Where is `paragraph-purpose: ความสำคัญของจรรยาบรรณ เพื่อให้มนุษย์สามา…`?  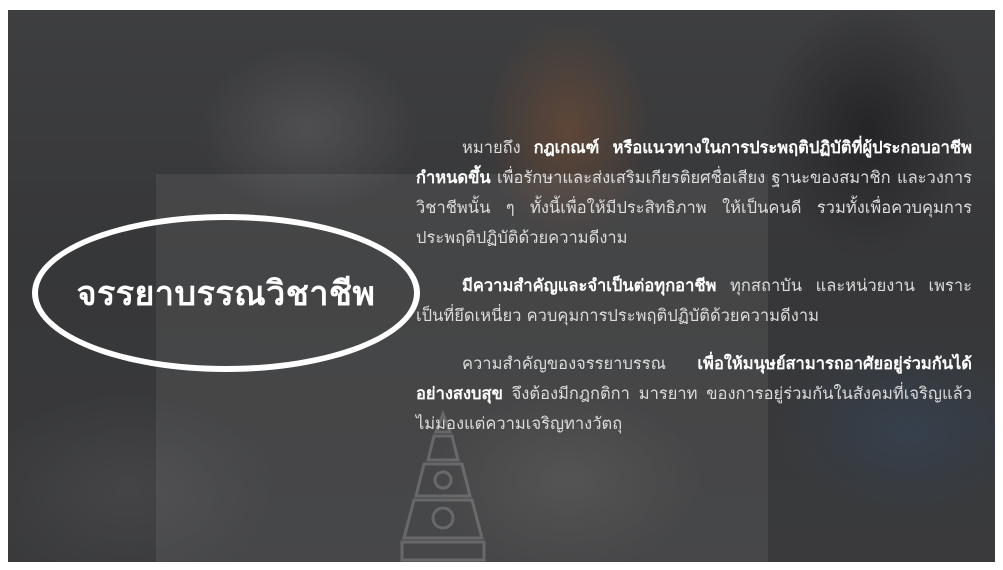 paragraph-purpose: ความสำคัญของจรรยาบรรณ เพื่อให้มนุษย์สามา… is located at coordinates (694, 394).